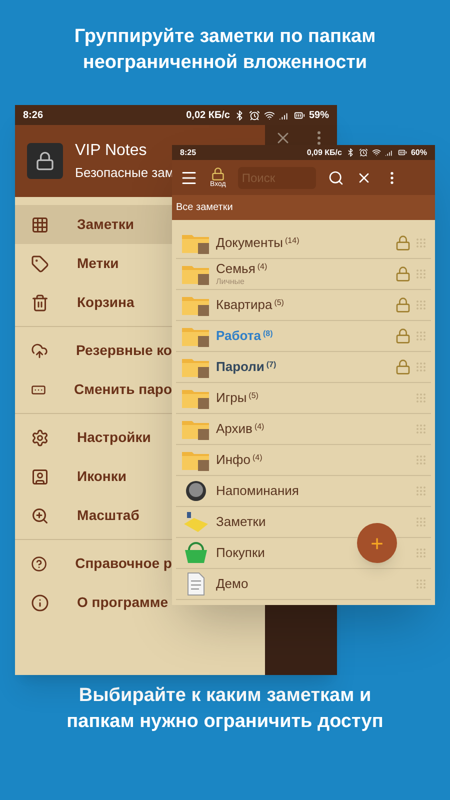 This screenshot has width=450, height=800. Describe the element at coordinates (93, 476) in the screenshot. I see `drawer-item: Иконки` at that location.